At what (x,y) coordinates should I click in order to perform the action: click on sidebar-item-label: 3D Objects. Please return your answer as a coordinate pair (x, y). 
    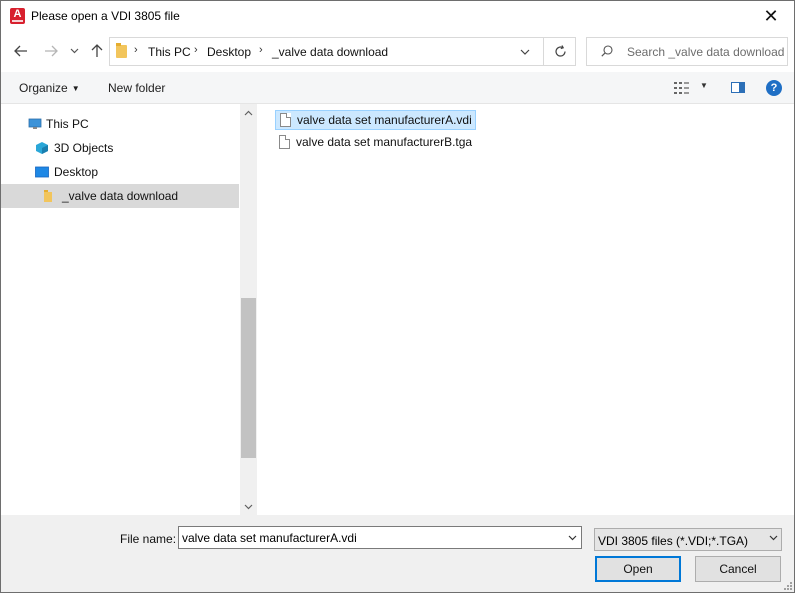
    Looking at the image, I should click on (84, 148).